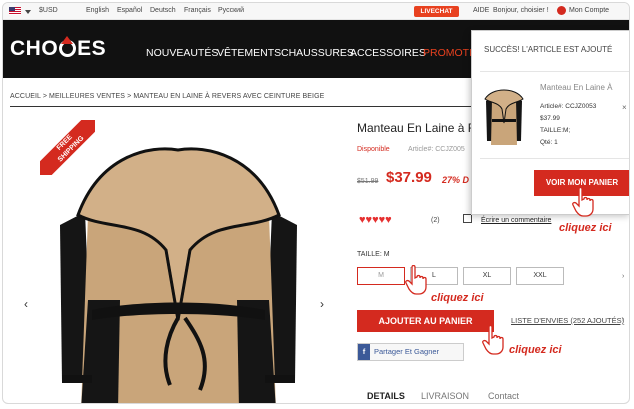  I want to click on nav-accessoires: ACCESSOIRES, so click(388, 53).